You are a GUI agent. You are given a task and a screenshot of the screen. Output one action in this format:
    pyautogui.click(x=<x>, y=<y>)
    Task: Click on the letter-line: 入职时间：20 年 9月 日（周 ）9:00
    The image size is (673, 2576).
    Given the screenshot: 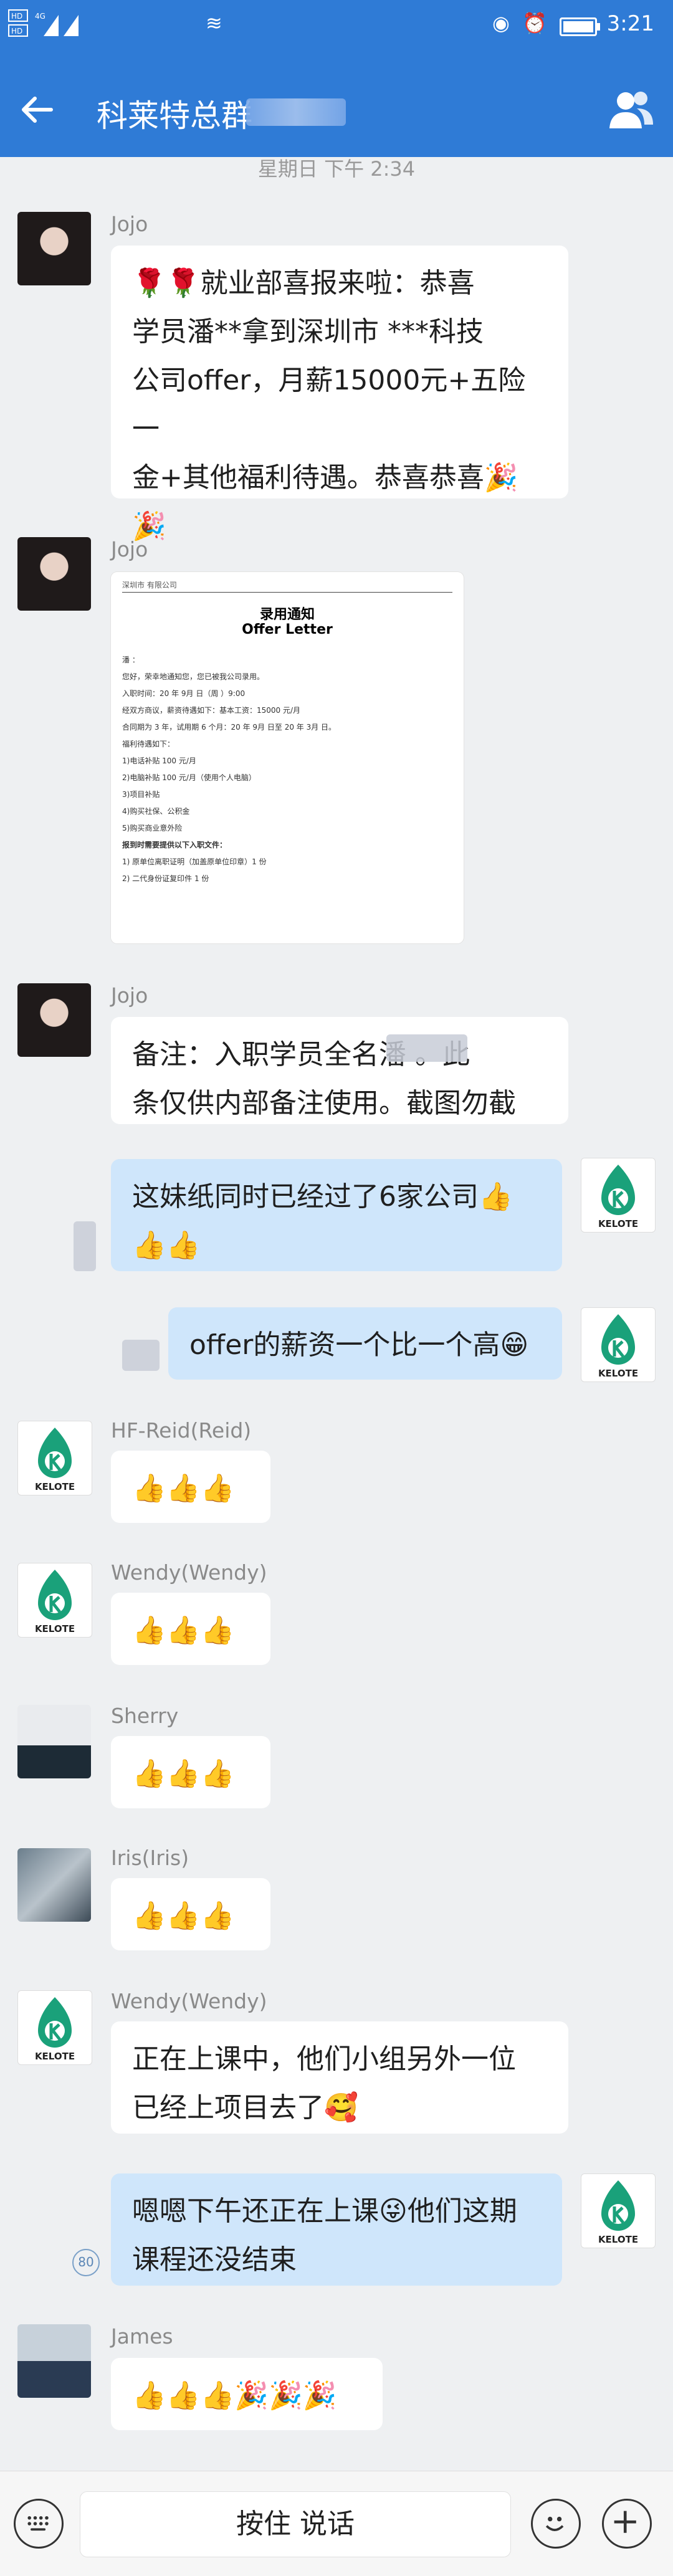 What is the action you would take?
    pyautogui.click(x=184, y=694)
    